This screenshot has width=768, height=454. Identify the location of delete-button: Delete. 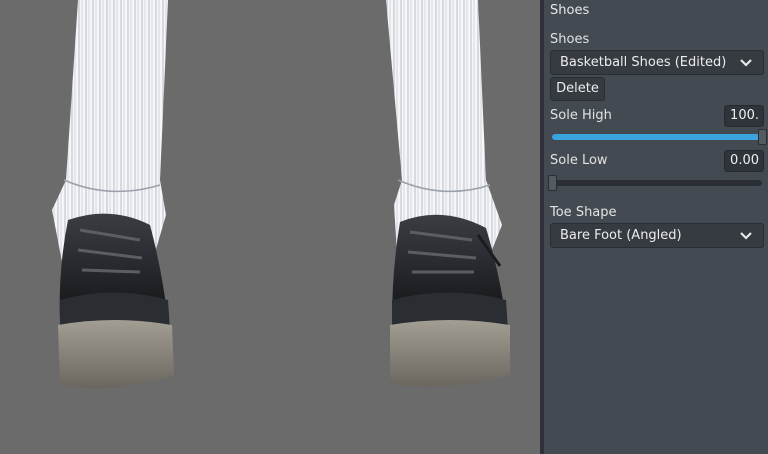
(577, 89).